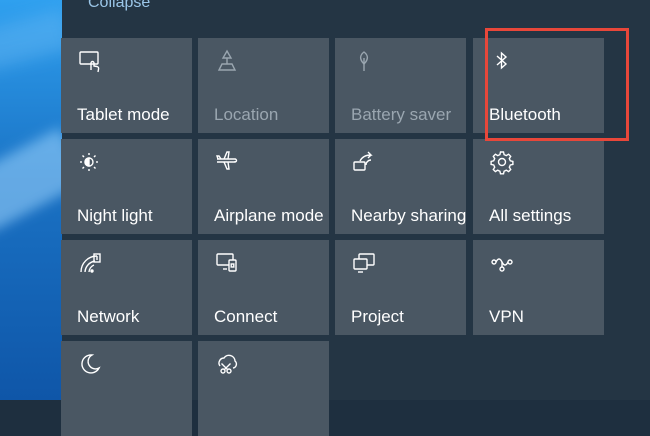  I want to click on tile-label: Project, so click(377, 316).